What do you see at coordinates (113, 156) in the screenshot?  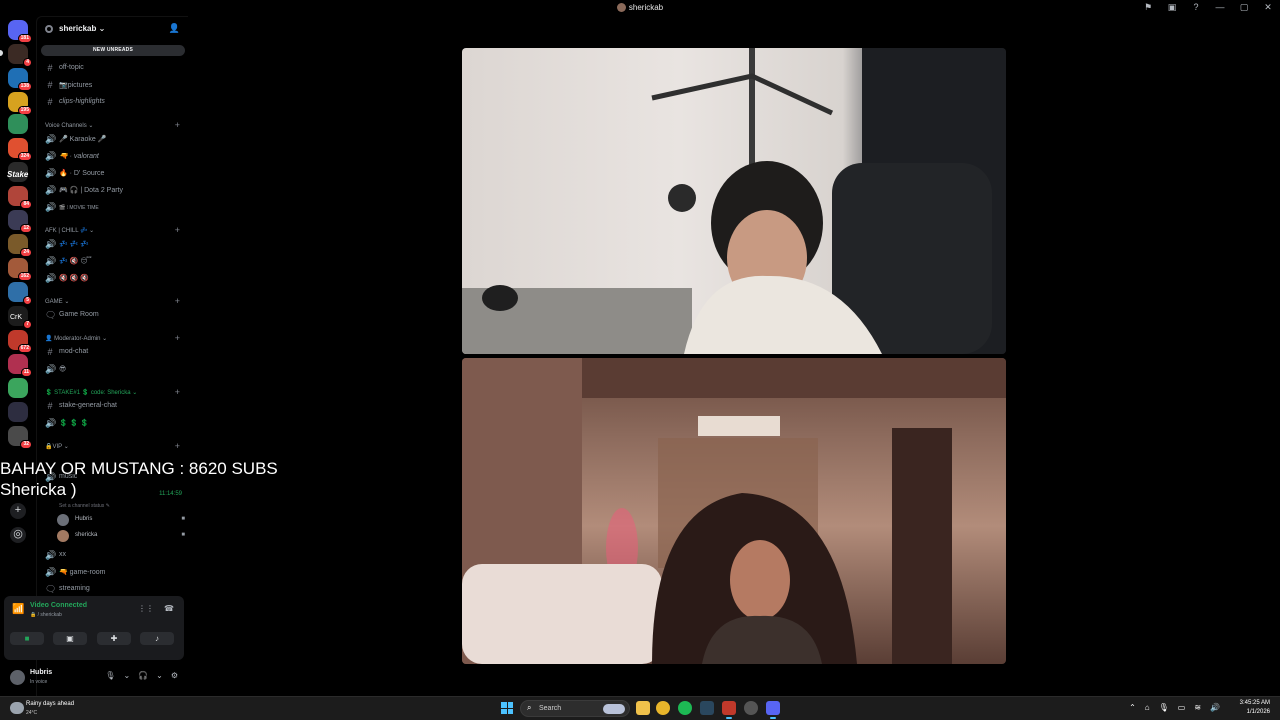 I see `voice-channel-valorant: 🔊 🔫 · valorant` at bounding box center [113, 156].